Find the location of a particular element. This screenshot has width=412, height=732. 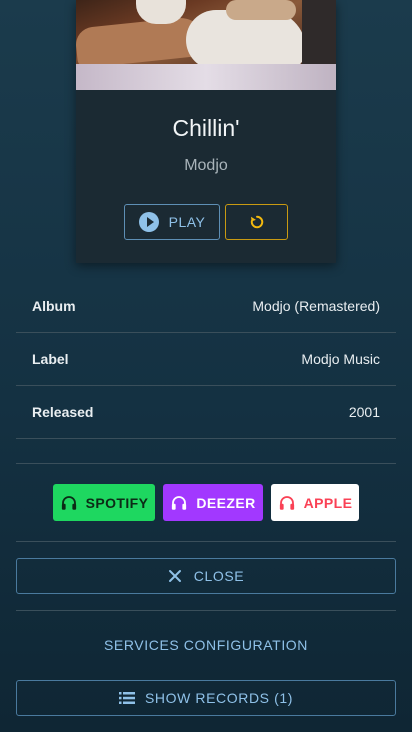

play-label: PLAY is located at coordinates (187, 222).